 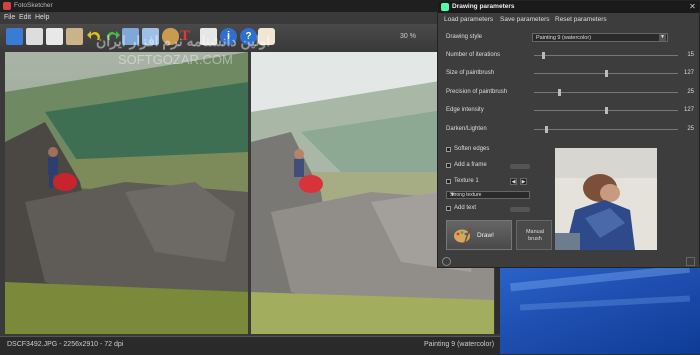 I want to click on add-frame-label: Add a frame, so click(x=470, y=165).